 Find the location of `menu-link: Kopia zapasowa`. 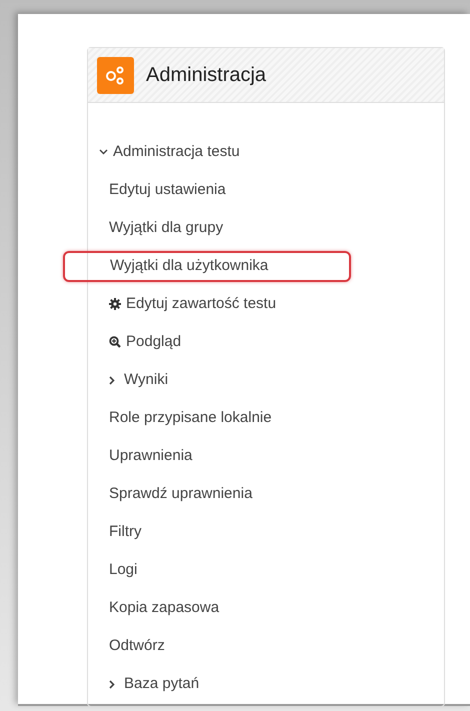

menu-link: Kopia zapasowa is located at coordinates (164, 608).